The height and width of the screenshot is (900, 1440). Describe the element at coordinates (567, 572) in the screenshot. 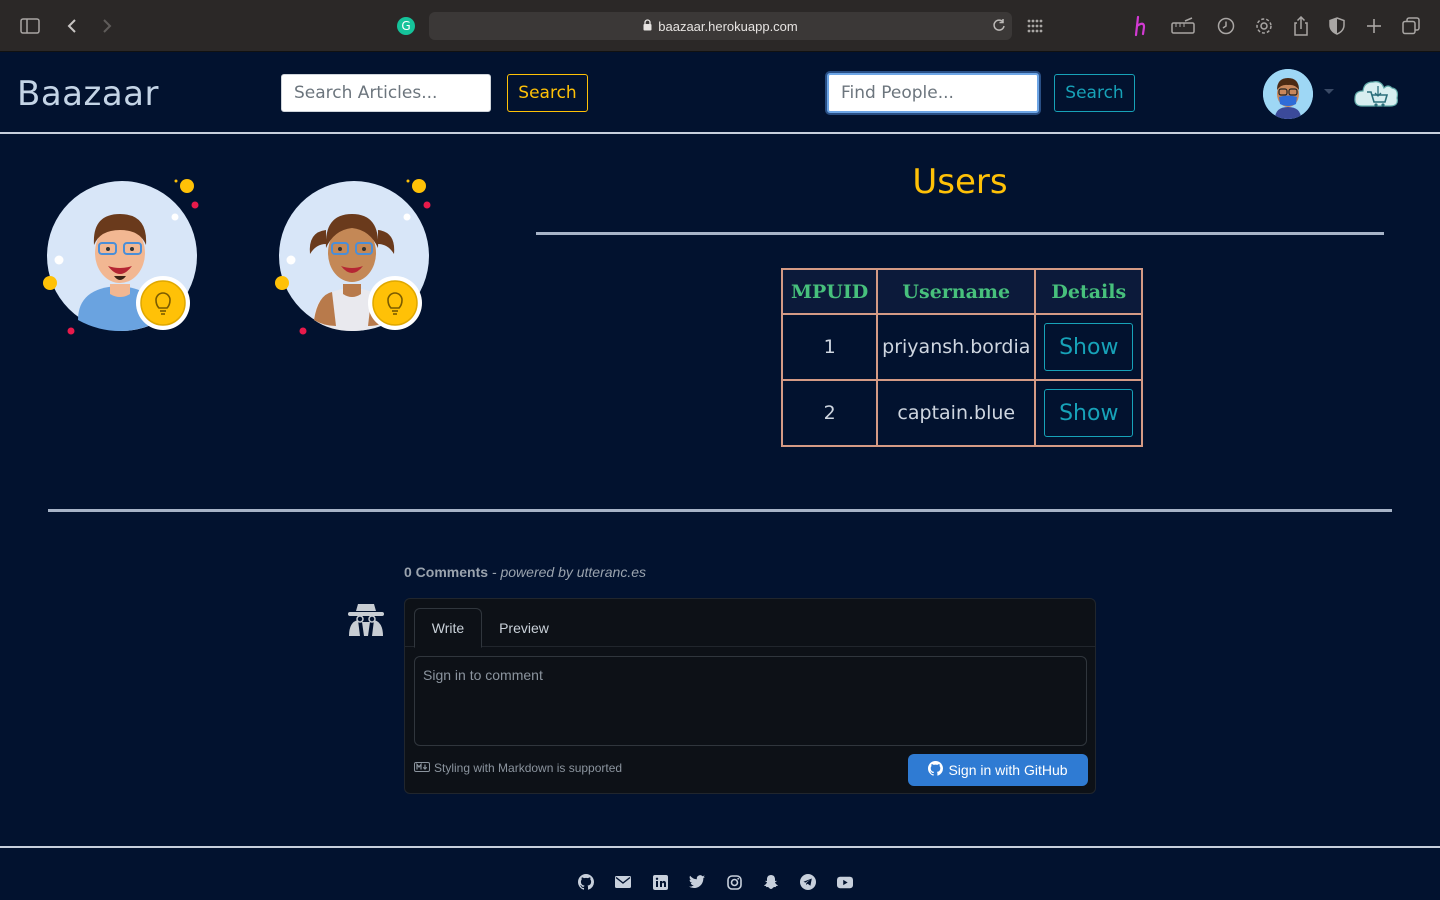

I see `powered-by-link: - powered by utteranc.es` at that location.